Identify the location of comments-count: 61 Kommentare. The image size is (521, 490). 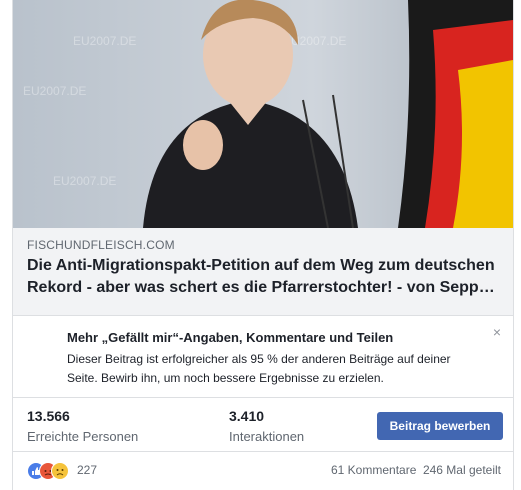
(373, 470).